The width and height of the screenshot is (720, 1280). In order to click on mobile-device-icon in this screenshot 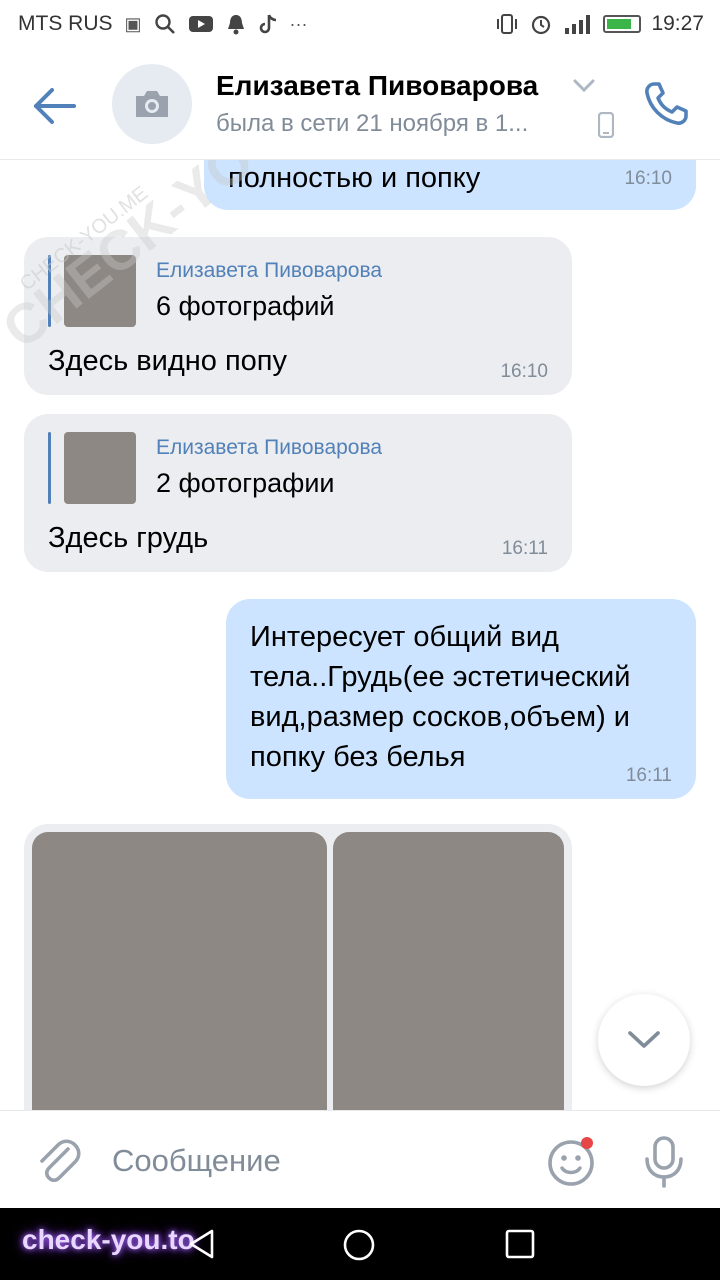, I will do `click(606, 125)`.